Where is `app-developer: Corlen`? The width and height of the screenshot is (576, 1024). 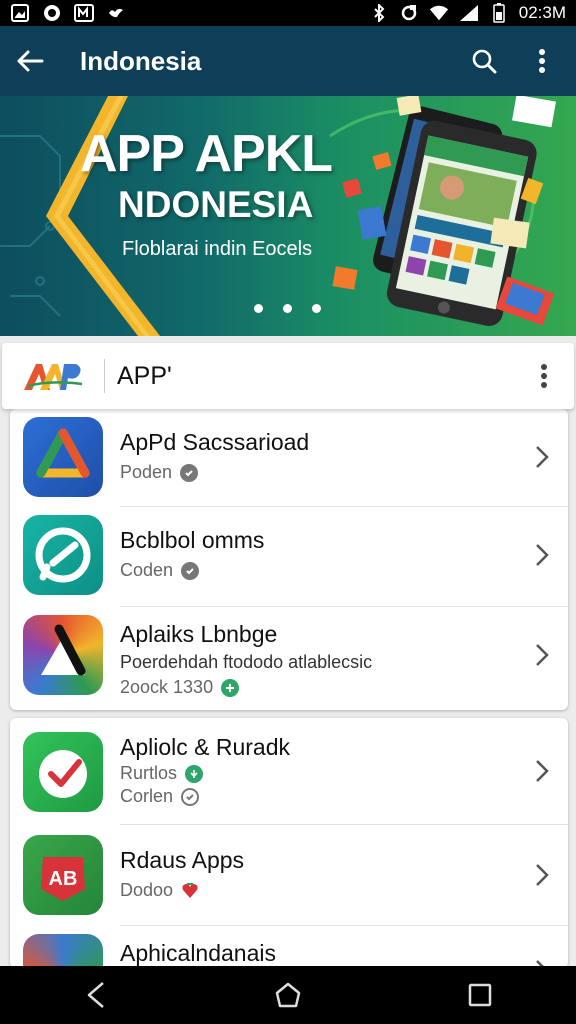 app-developer: Corlen is located at coordinates (205, 796).